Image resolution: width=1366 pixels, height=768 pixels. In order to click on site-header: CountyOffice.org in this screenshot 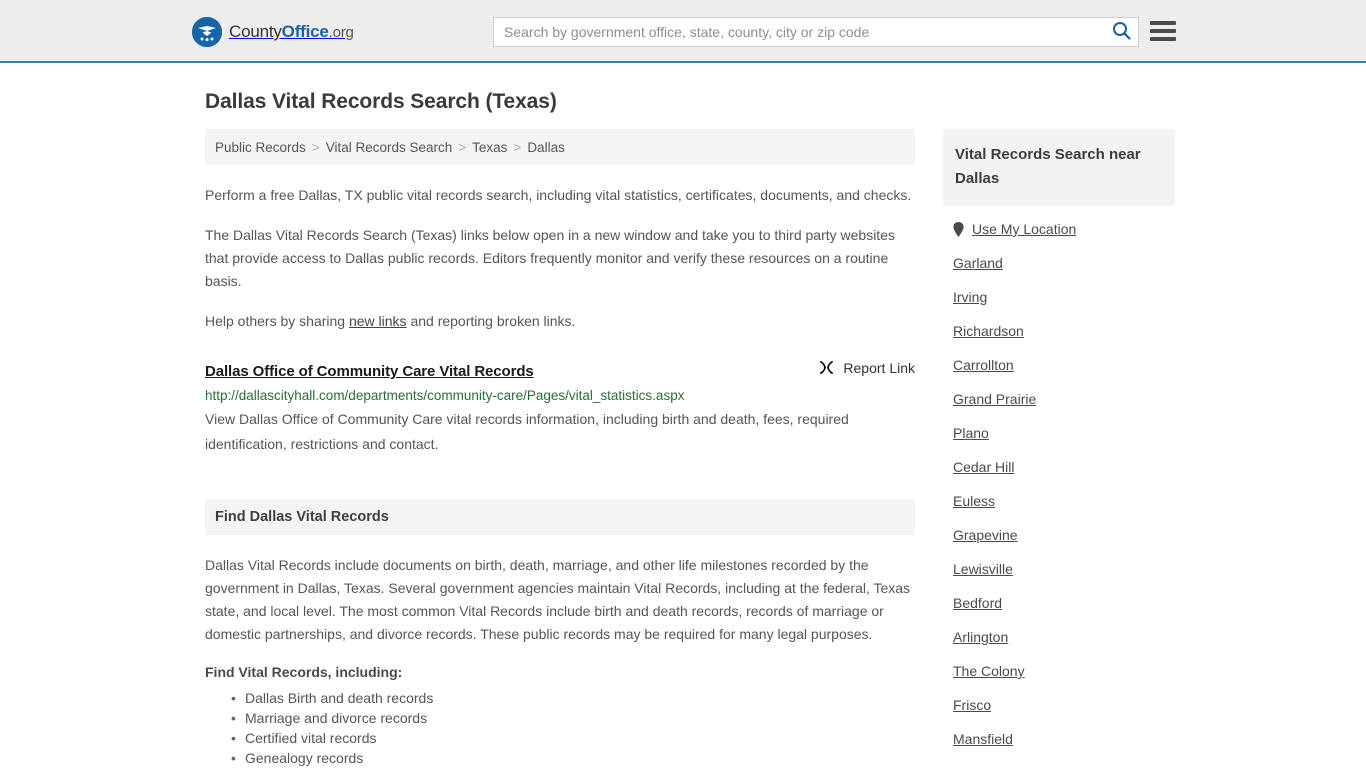, I will do `click(683, 31)`.